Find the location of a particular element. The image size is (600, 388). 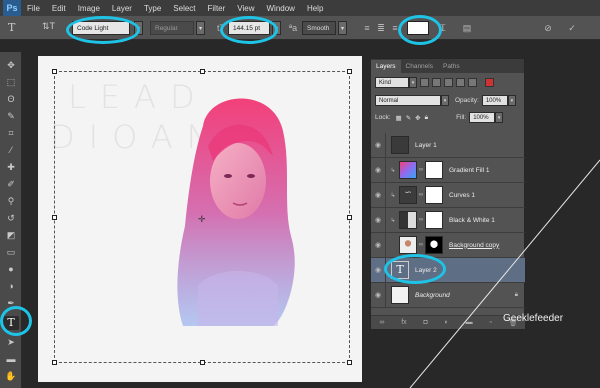

reference-point-icon: ✛ is located at coordinates (202, 219).